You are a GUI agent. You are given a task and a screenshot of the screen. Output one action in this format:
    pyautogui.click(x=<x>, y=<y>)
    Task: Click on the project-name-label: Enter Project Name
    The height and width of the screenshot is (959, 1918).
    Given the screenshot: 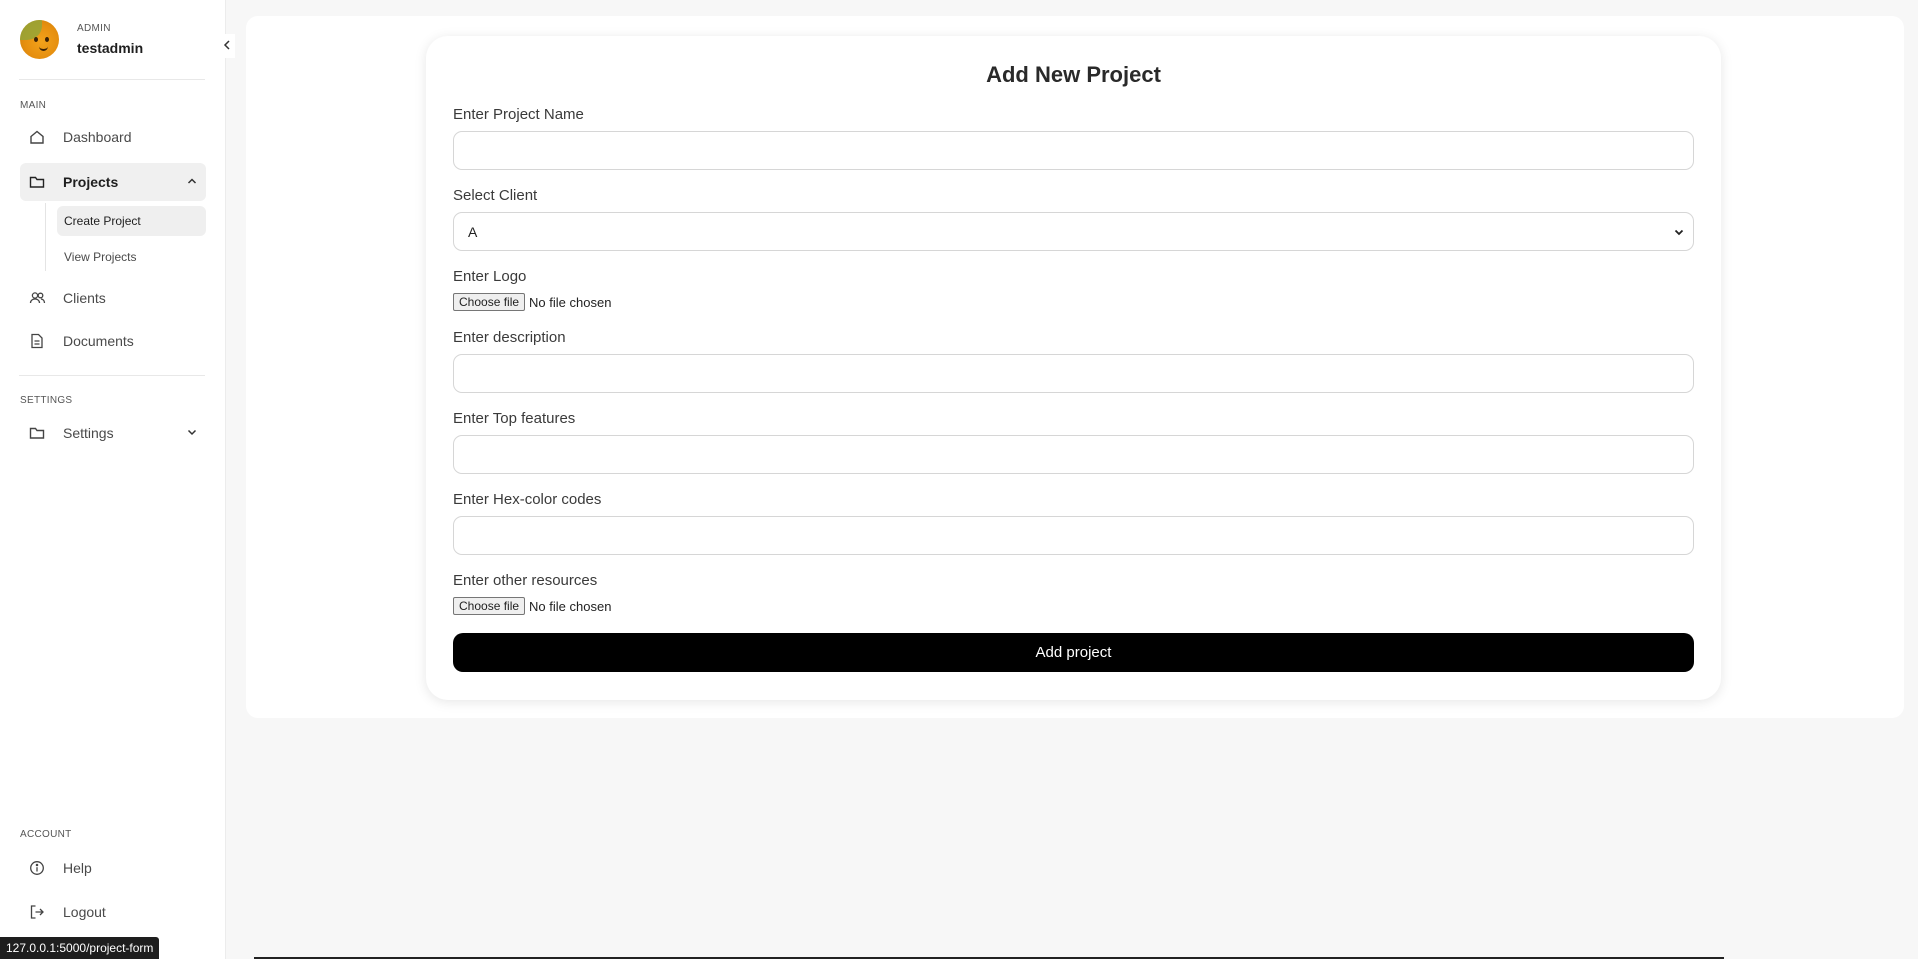 What is the action you would take?
    pyautogui.click(x=518, y=114)
    